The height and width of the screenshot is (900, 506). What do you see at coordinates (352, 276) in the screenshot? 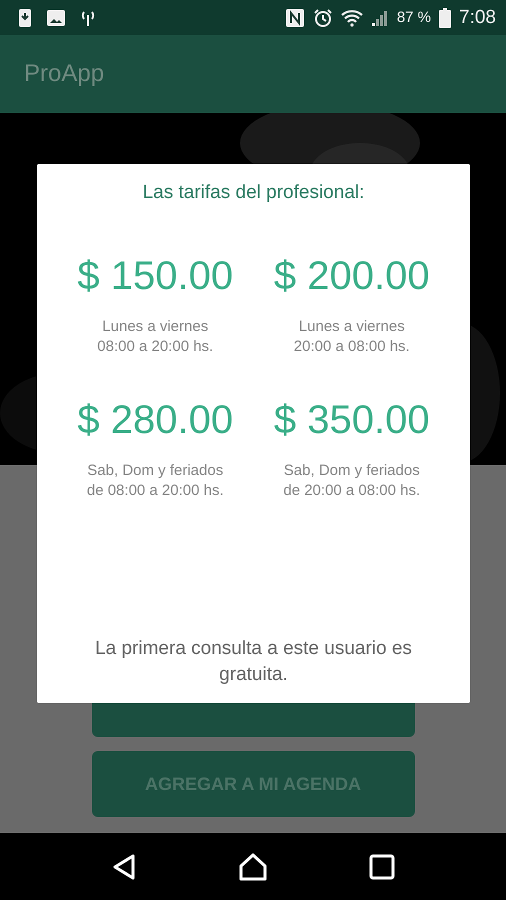
I see `rate-price: $ 200.00` at bounding box center [352, 276].